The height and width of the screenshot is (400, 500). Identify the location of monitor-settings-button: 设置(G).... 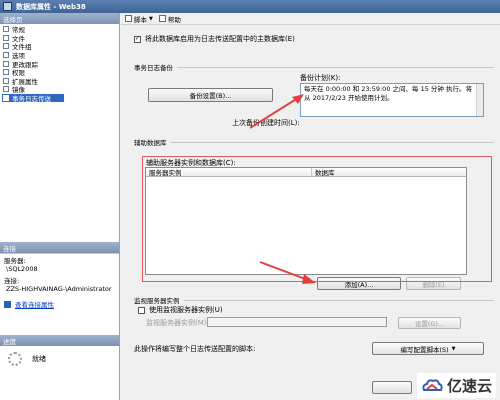
(429, 323).